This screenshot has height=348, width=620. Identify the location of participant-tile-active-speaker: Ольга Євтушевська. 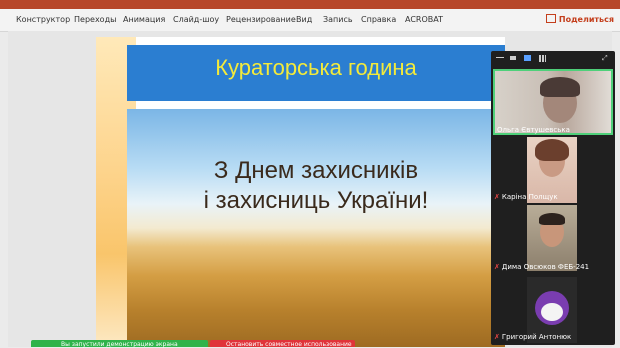
(553, 102).